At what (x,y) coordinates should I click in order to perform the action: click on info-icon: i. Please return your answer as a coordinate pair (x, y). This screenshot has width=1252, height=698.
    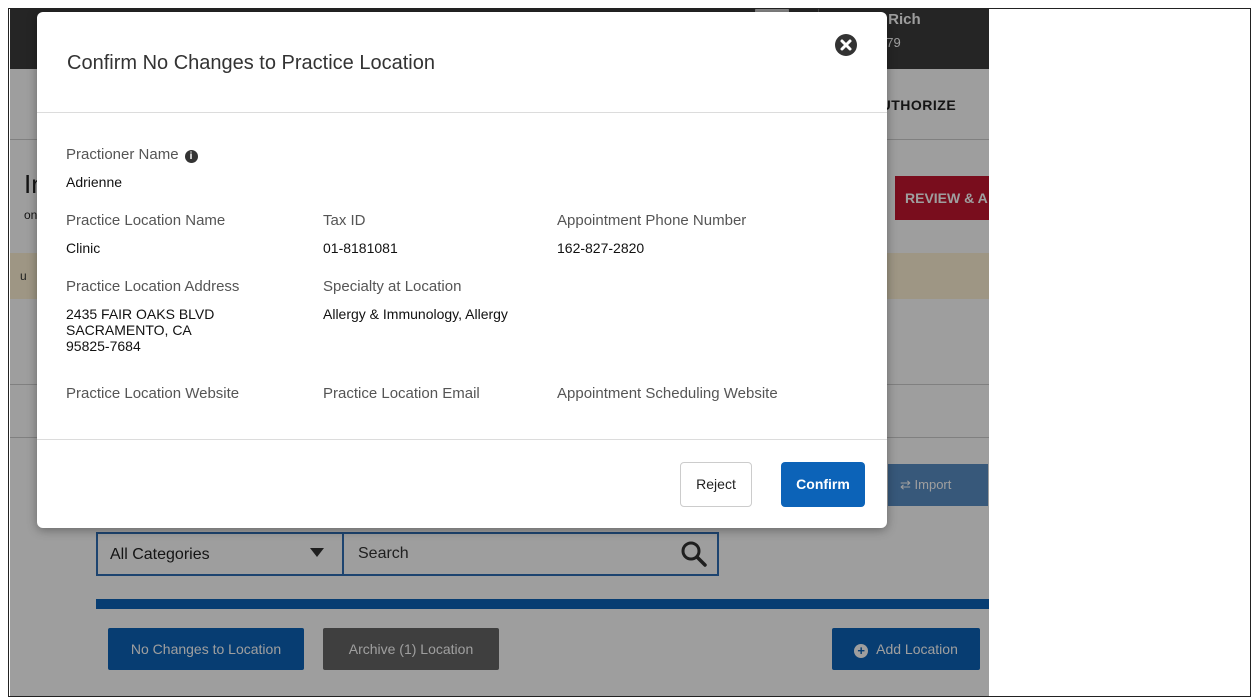
    Looking at the image, I should click on (191, 156).